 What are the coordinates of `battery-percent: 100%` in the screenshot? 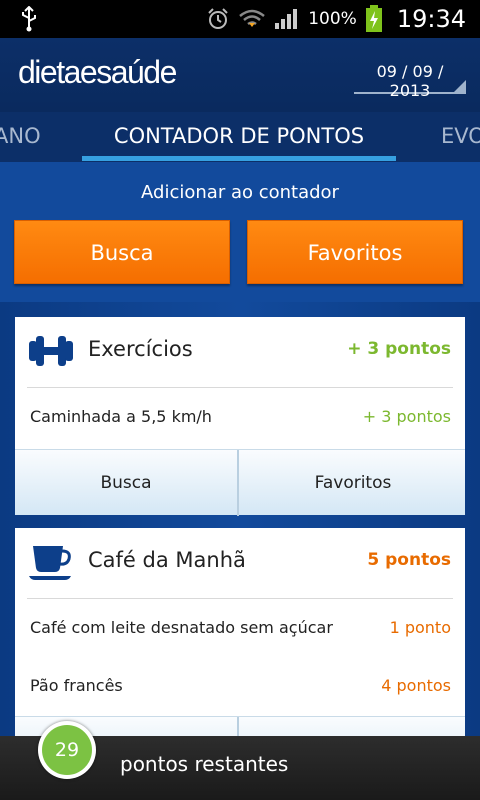 It's located at (332, 19).